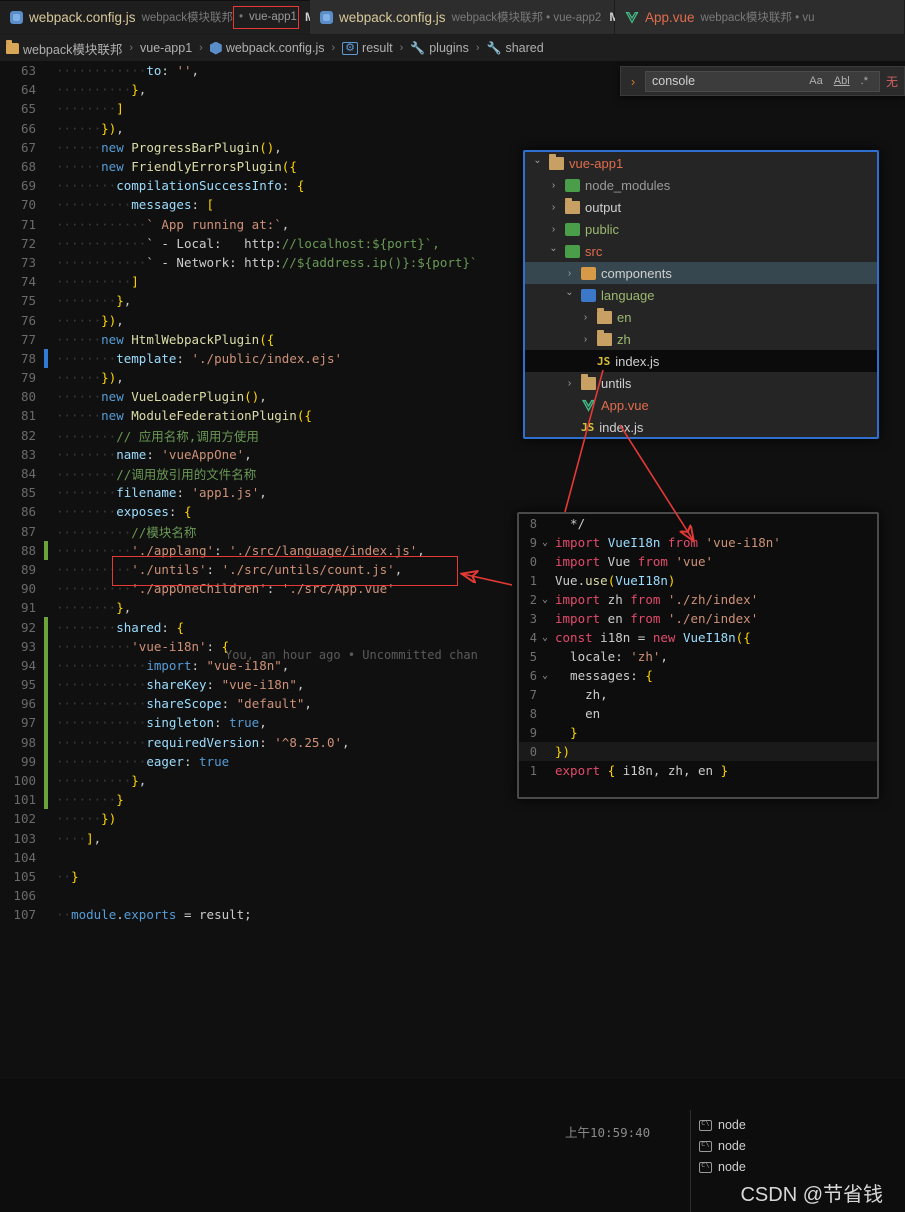  I want to click on file-tree-item-untils: untils, so click(701, 383).